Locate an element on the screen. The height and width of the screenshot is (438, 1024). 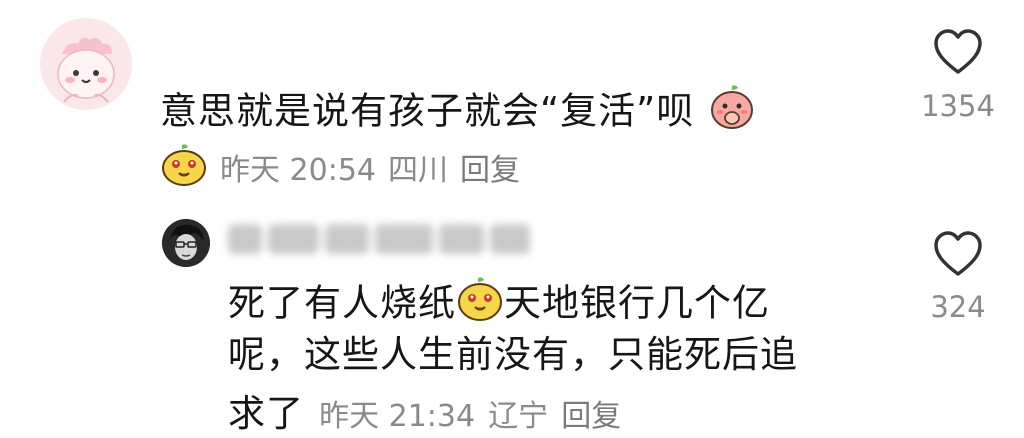
comment-2-location: 辽宁 is located at coordinates (518, 416).